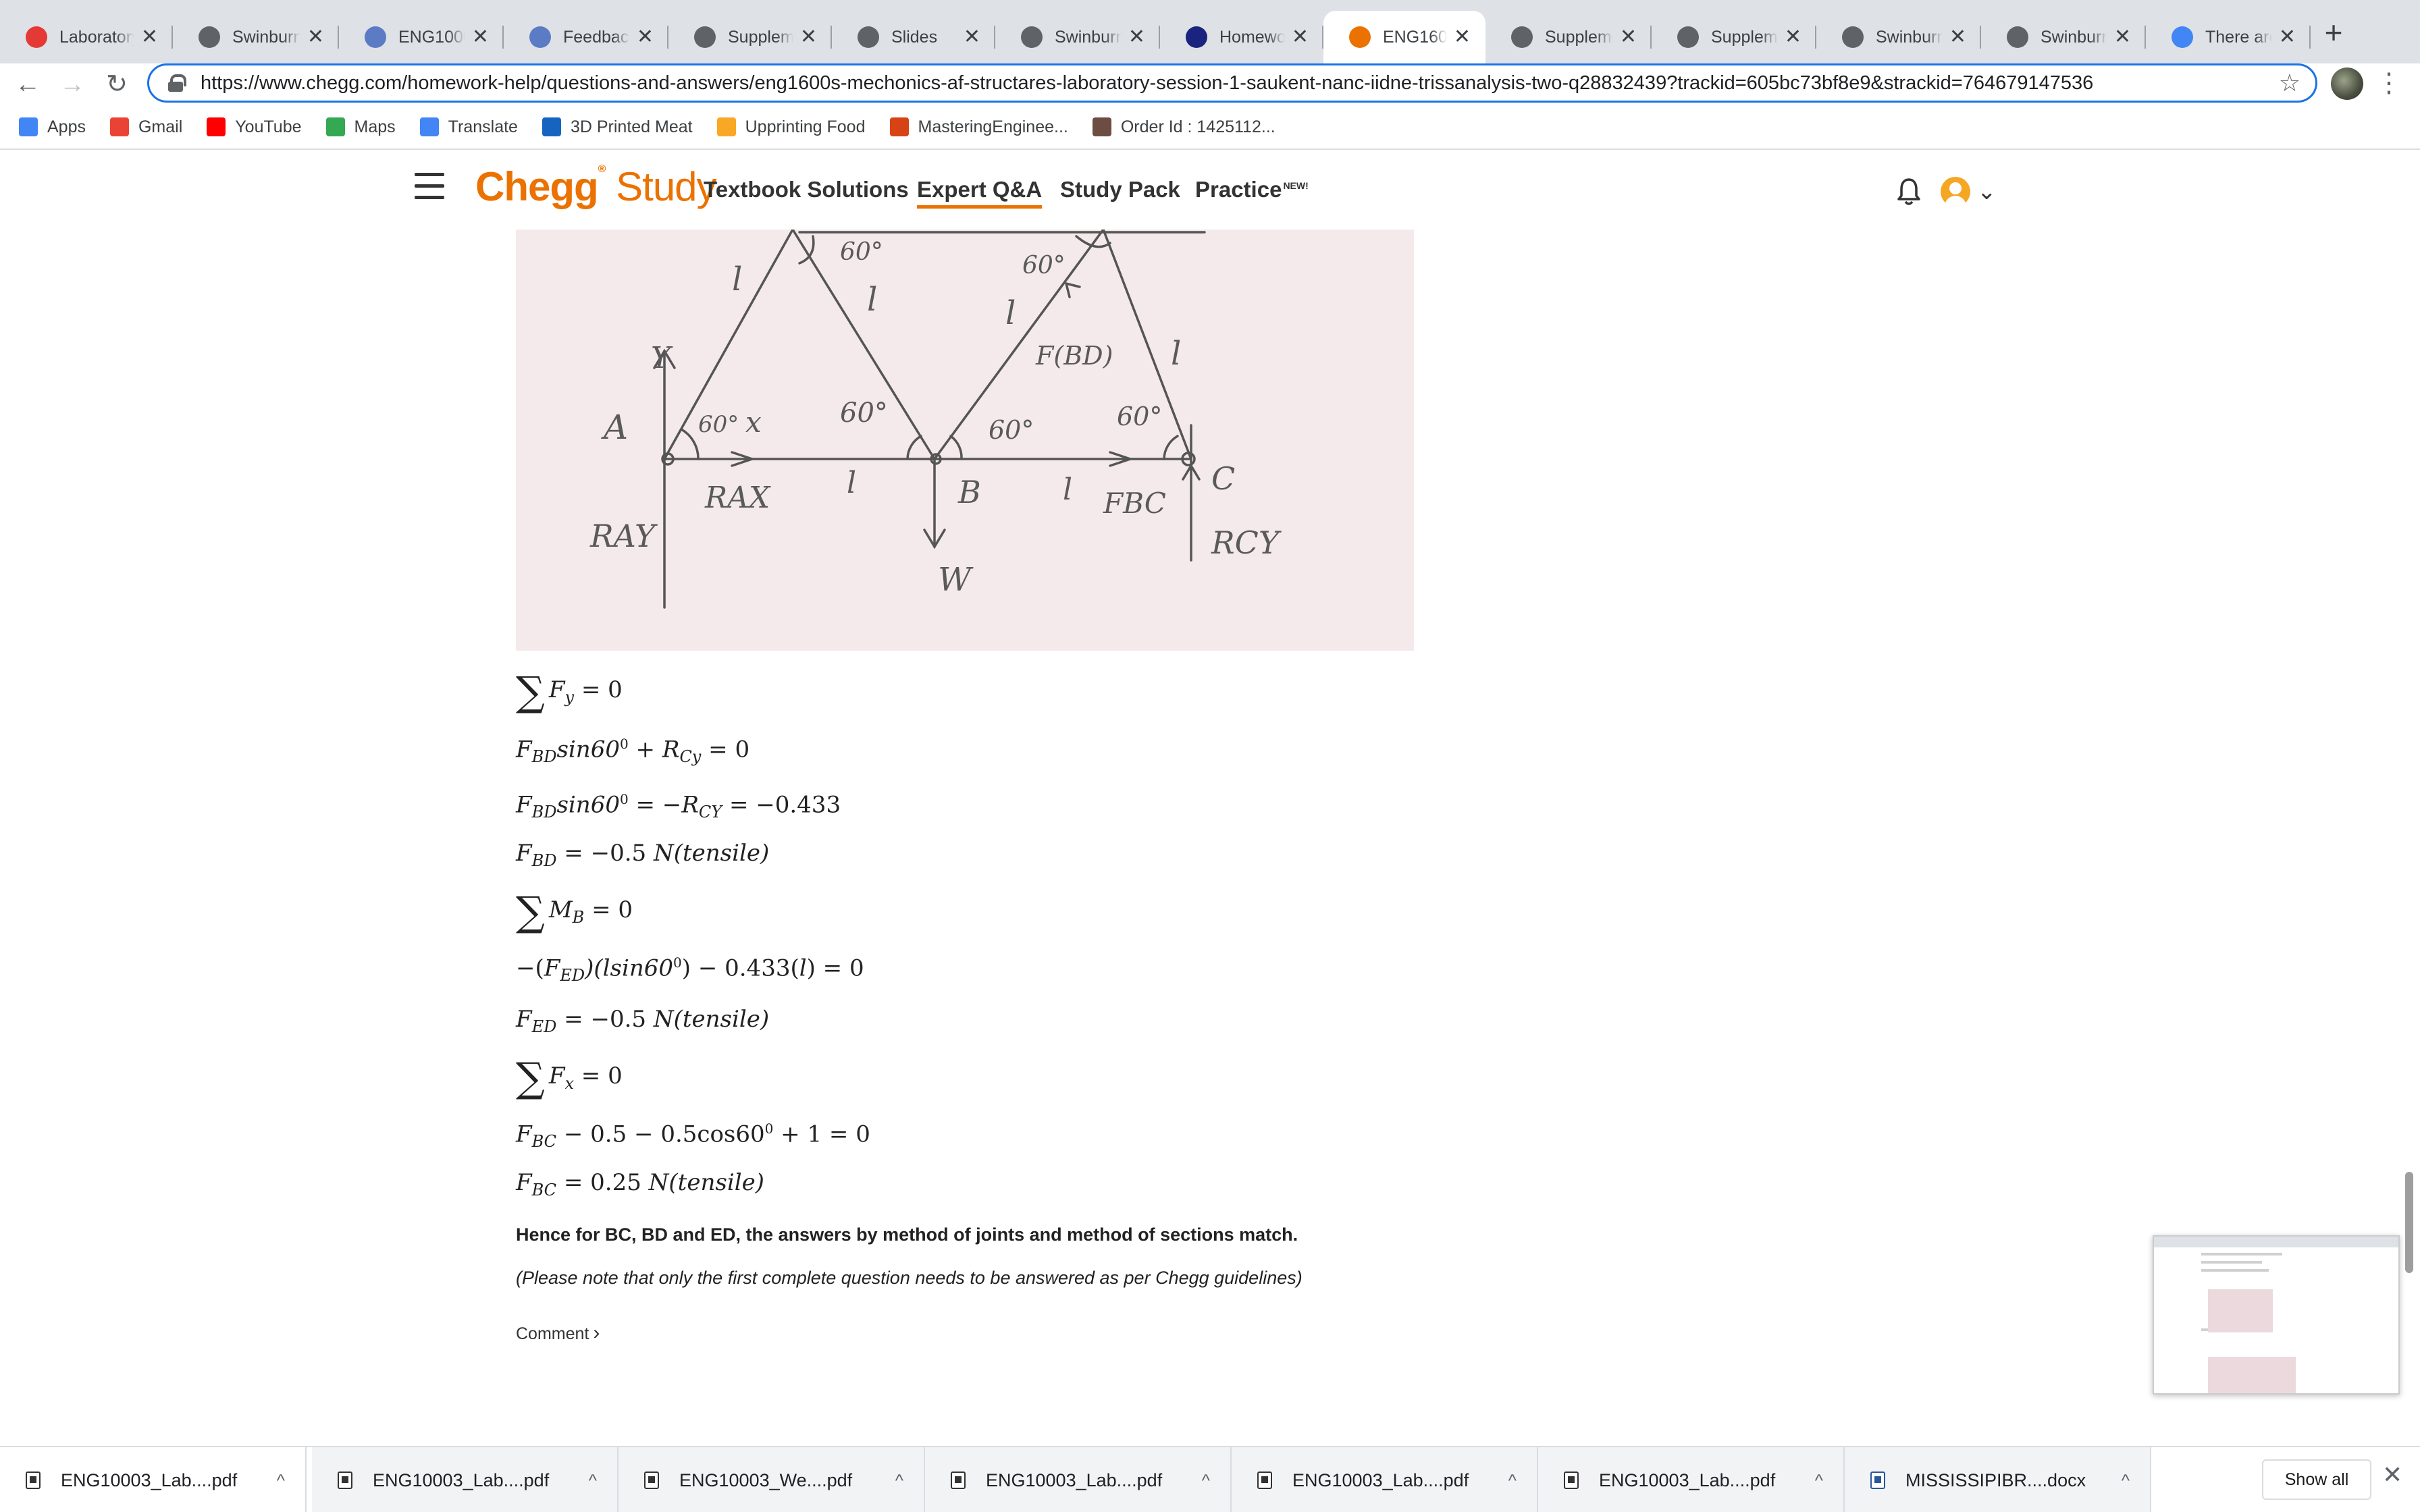 This screenshot has height=1512, width=2420. I want to click on page-scrollbar-thumb, so click(2409, 1222).